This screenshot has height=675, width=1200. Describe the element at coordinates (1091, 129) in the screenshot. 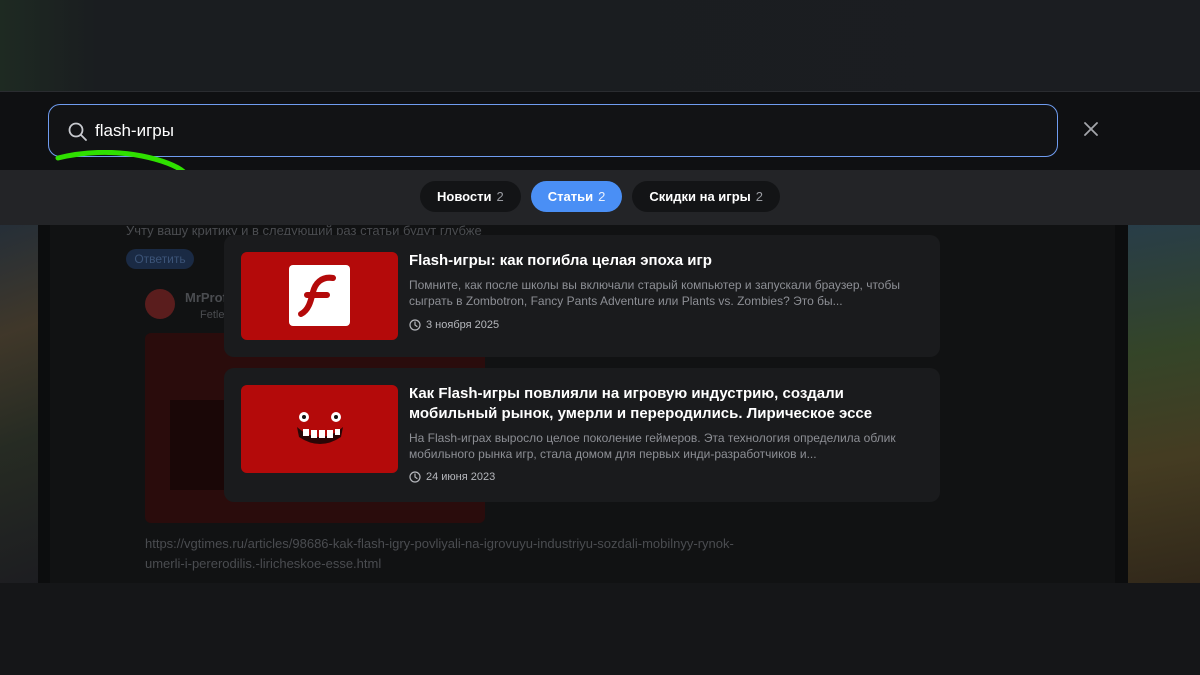

I see `close-icon` at that location.